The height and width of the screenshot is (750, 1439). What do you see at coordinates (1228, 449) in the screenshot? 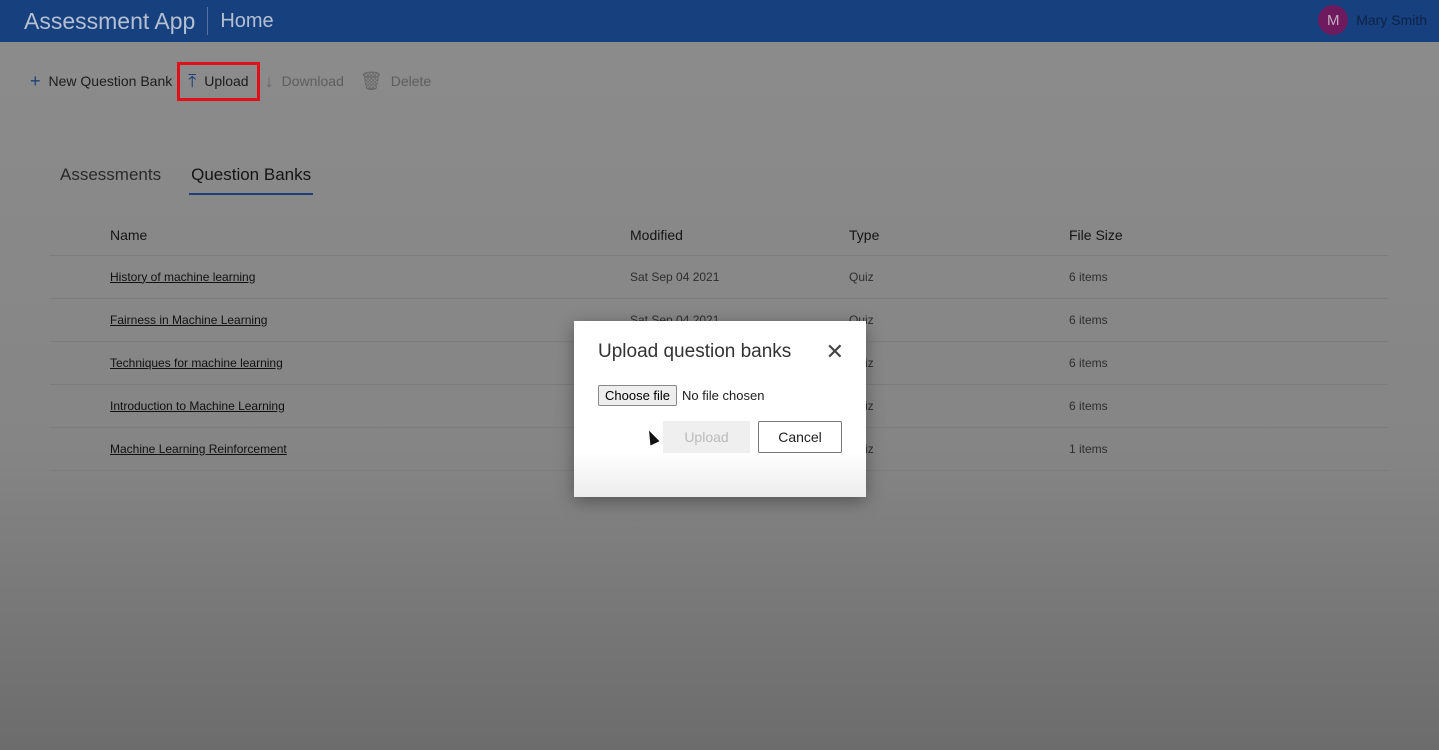
I see `cell-file-size: 1 items` at bounding box center [1228, 449].